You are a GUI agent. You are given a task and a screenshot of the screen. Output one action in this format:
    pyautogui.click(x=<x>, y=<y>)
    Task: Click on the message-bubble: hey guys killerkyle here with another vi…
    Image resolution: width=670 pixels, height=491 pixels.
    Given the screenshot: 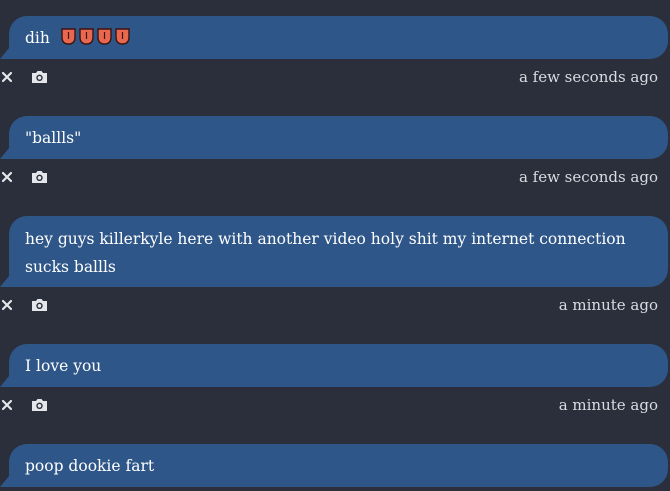 What is the action you would take?
    pyautogui.click(x=334, y=251)
    